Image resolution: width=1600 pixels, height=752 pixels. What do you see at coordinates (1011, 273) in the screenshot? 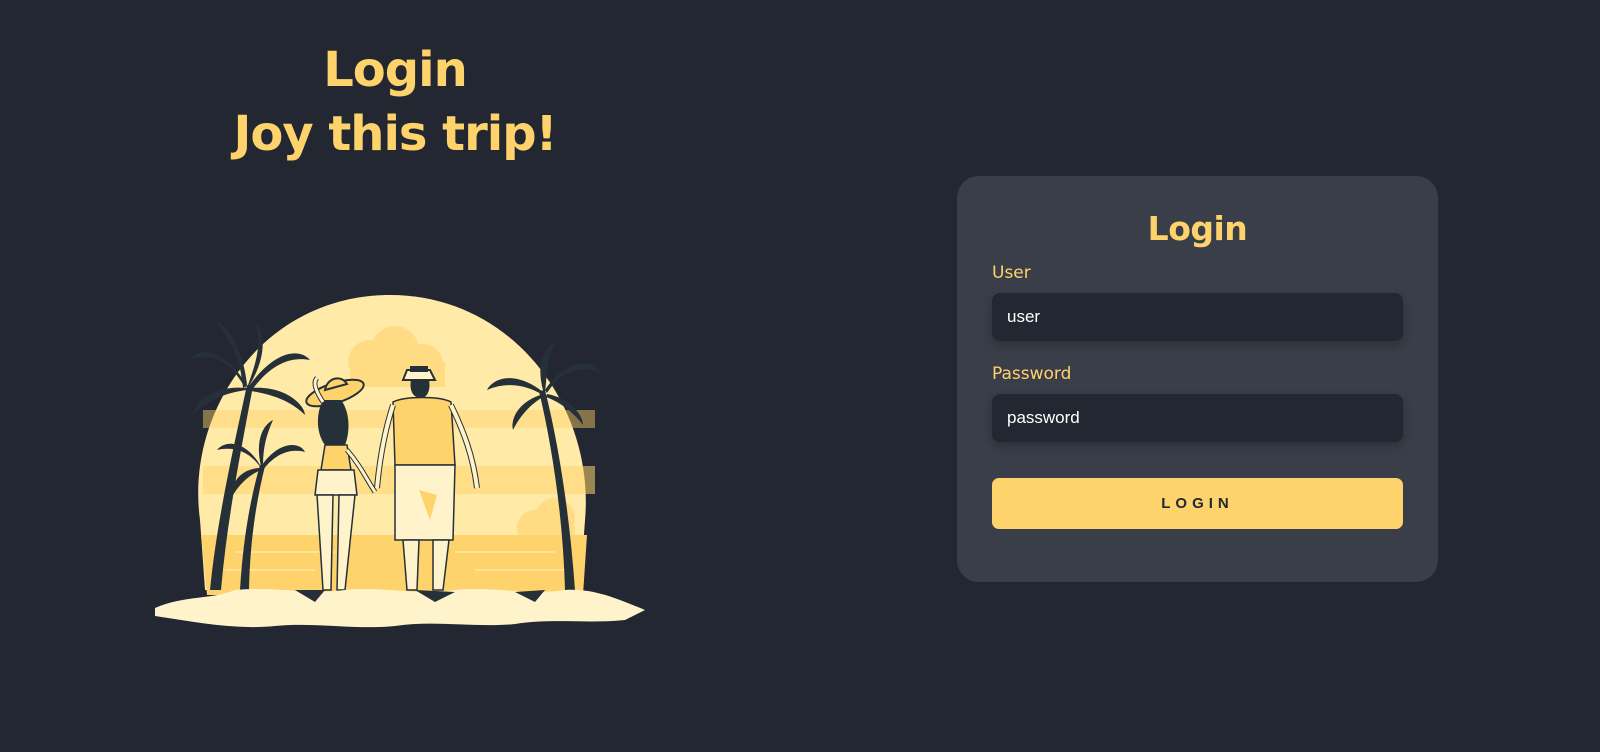
I see `user-label: User` at bounding box center [1011, 273].